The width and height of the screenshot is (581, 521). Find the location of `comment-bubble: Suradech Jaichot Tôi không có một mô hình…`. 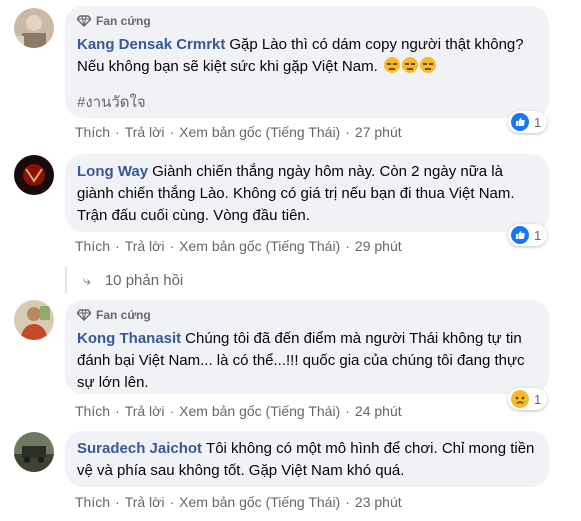

comment-bubble: Suradech Jaichot Tôi không có một mô hình… is located at coordinates (307, 459).